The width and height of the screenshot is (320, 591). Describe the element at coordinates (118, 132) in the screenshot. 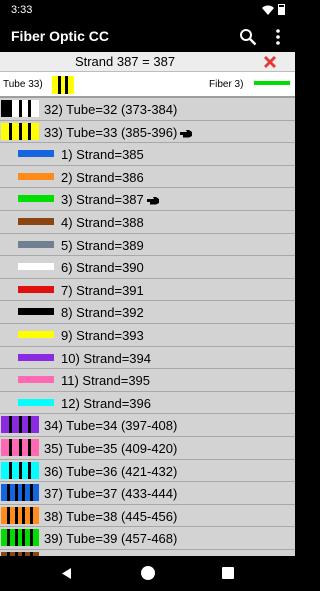

I see `tube-label: 33) Tube=33 (385-396)` at that location.